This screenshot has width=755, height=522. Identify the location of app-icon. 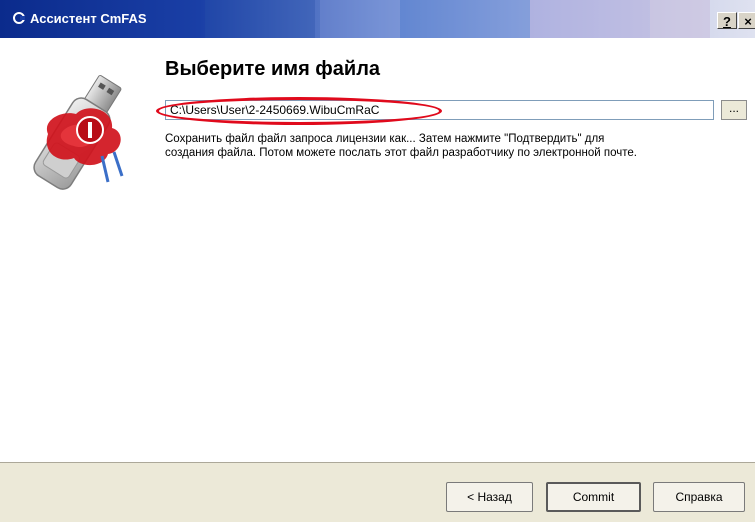
(19, 18).